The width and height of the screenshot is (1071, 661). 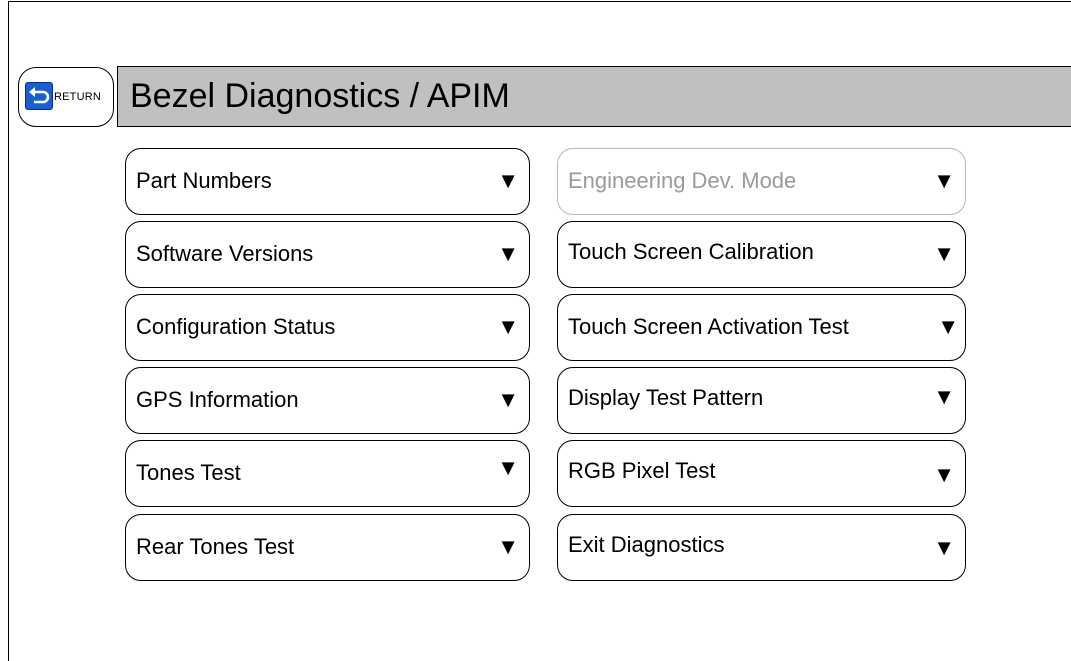 I want to click on display-test-pattern-button: Display Test Pattern ▼, so click(x=761, y=400).